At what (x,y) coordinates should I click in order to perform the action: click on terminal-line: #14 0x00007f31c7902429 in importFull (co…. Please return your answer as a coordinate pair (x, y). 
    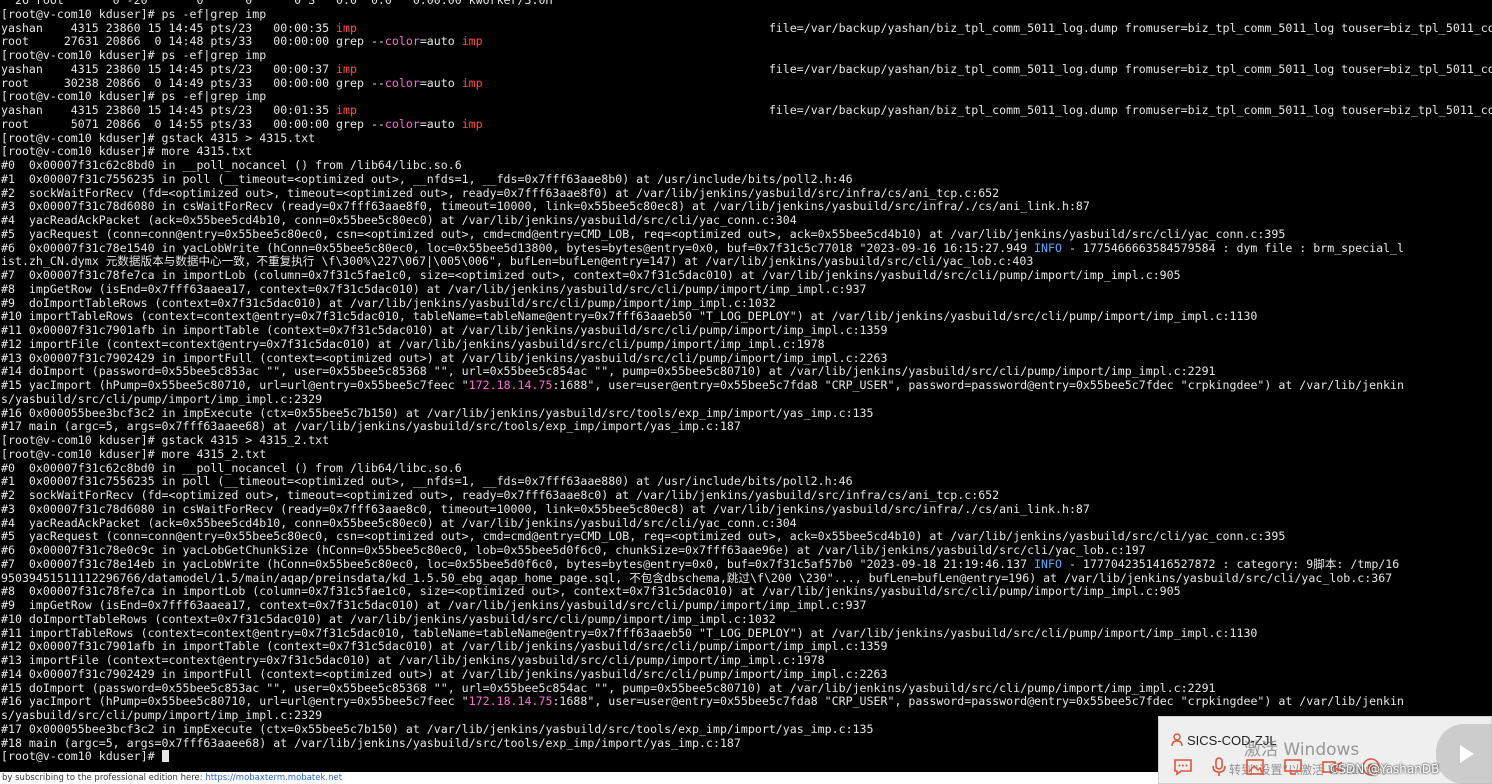
    Looking at the image, I should click on (746, 675).